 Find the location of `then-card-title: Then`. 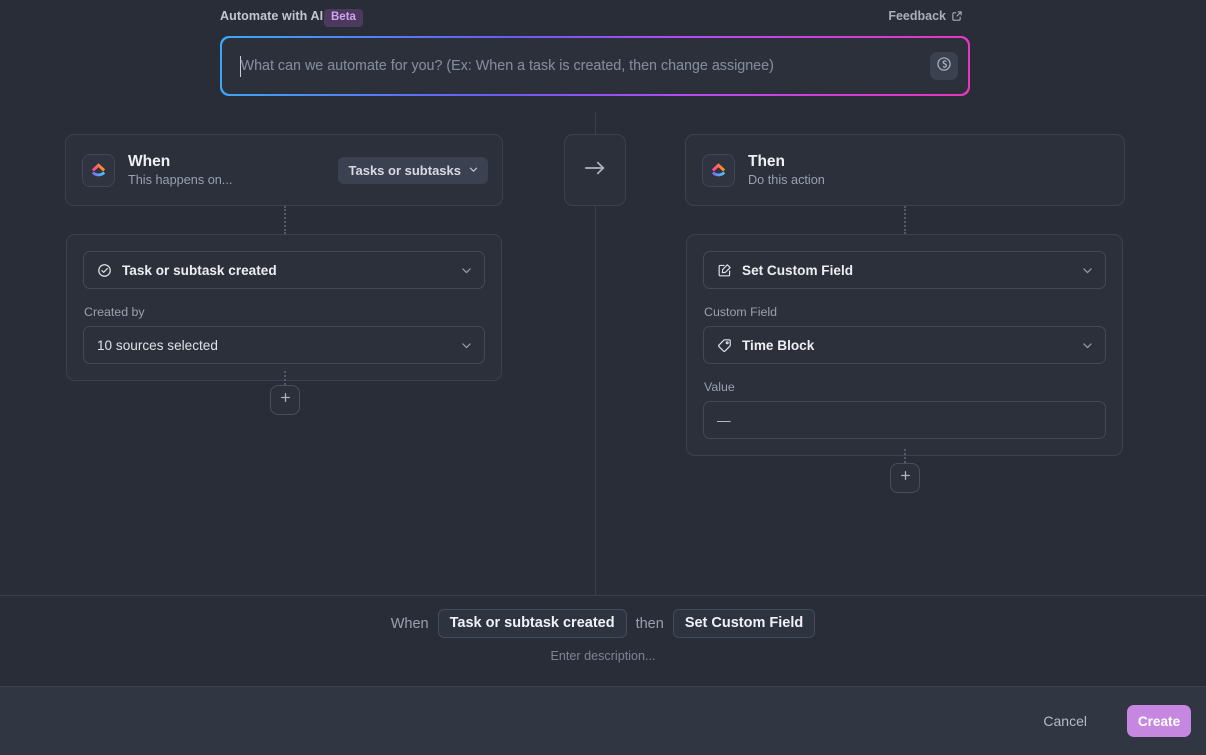

then-card-title: Then is located at coordinates (767, 161).